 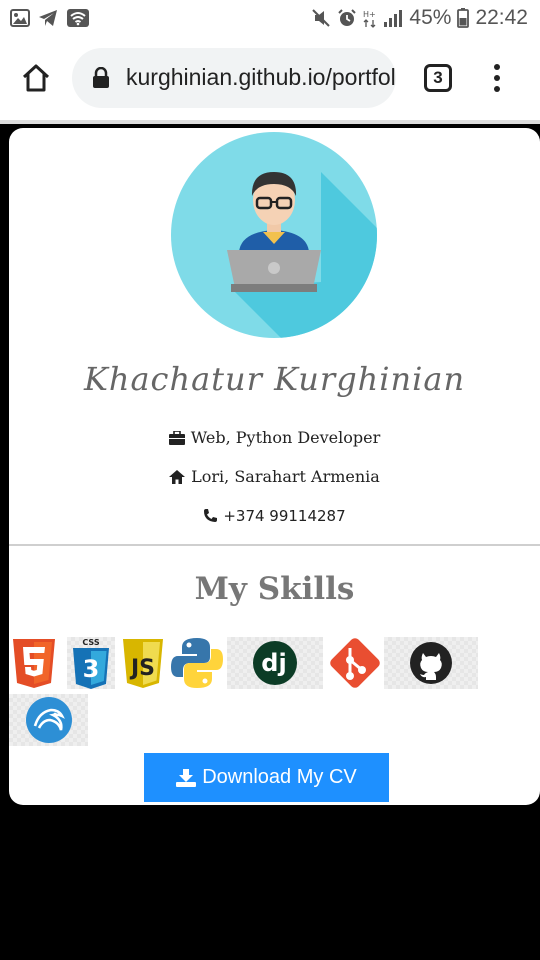 What do you see at coordinates (48, 720) in the screenshot?
I see `kali-linux-icon` at bounding box center [48, 720].